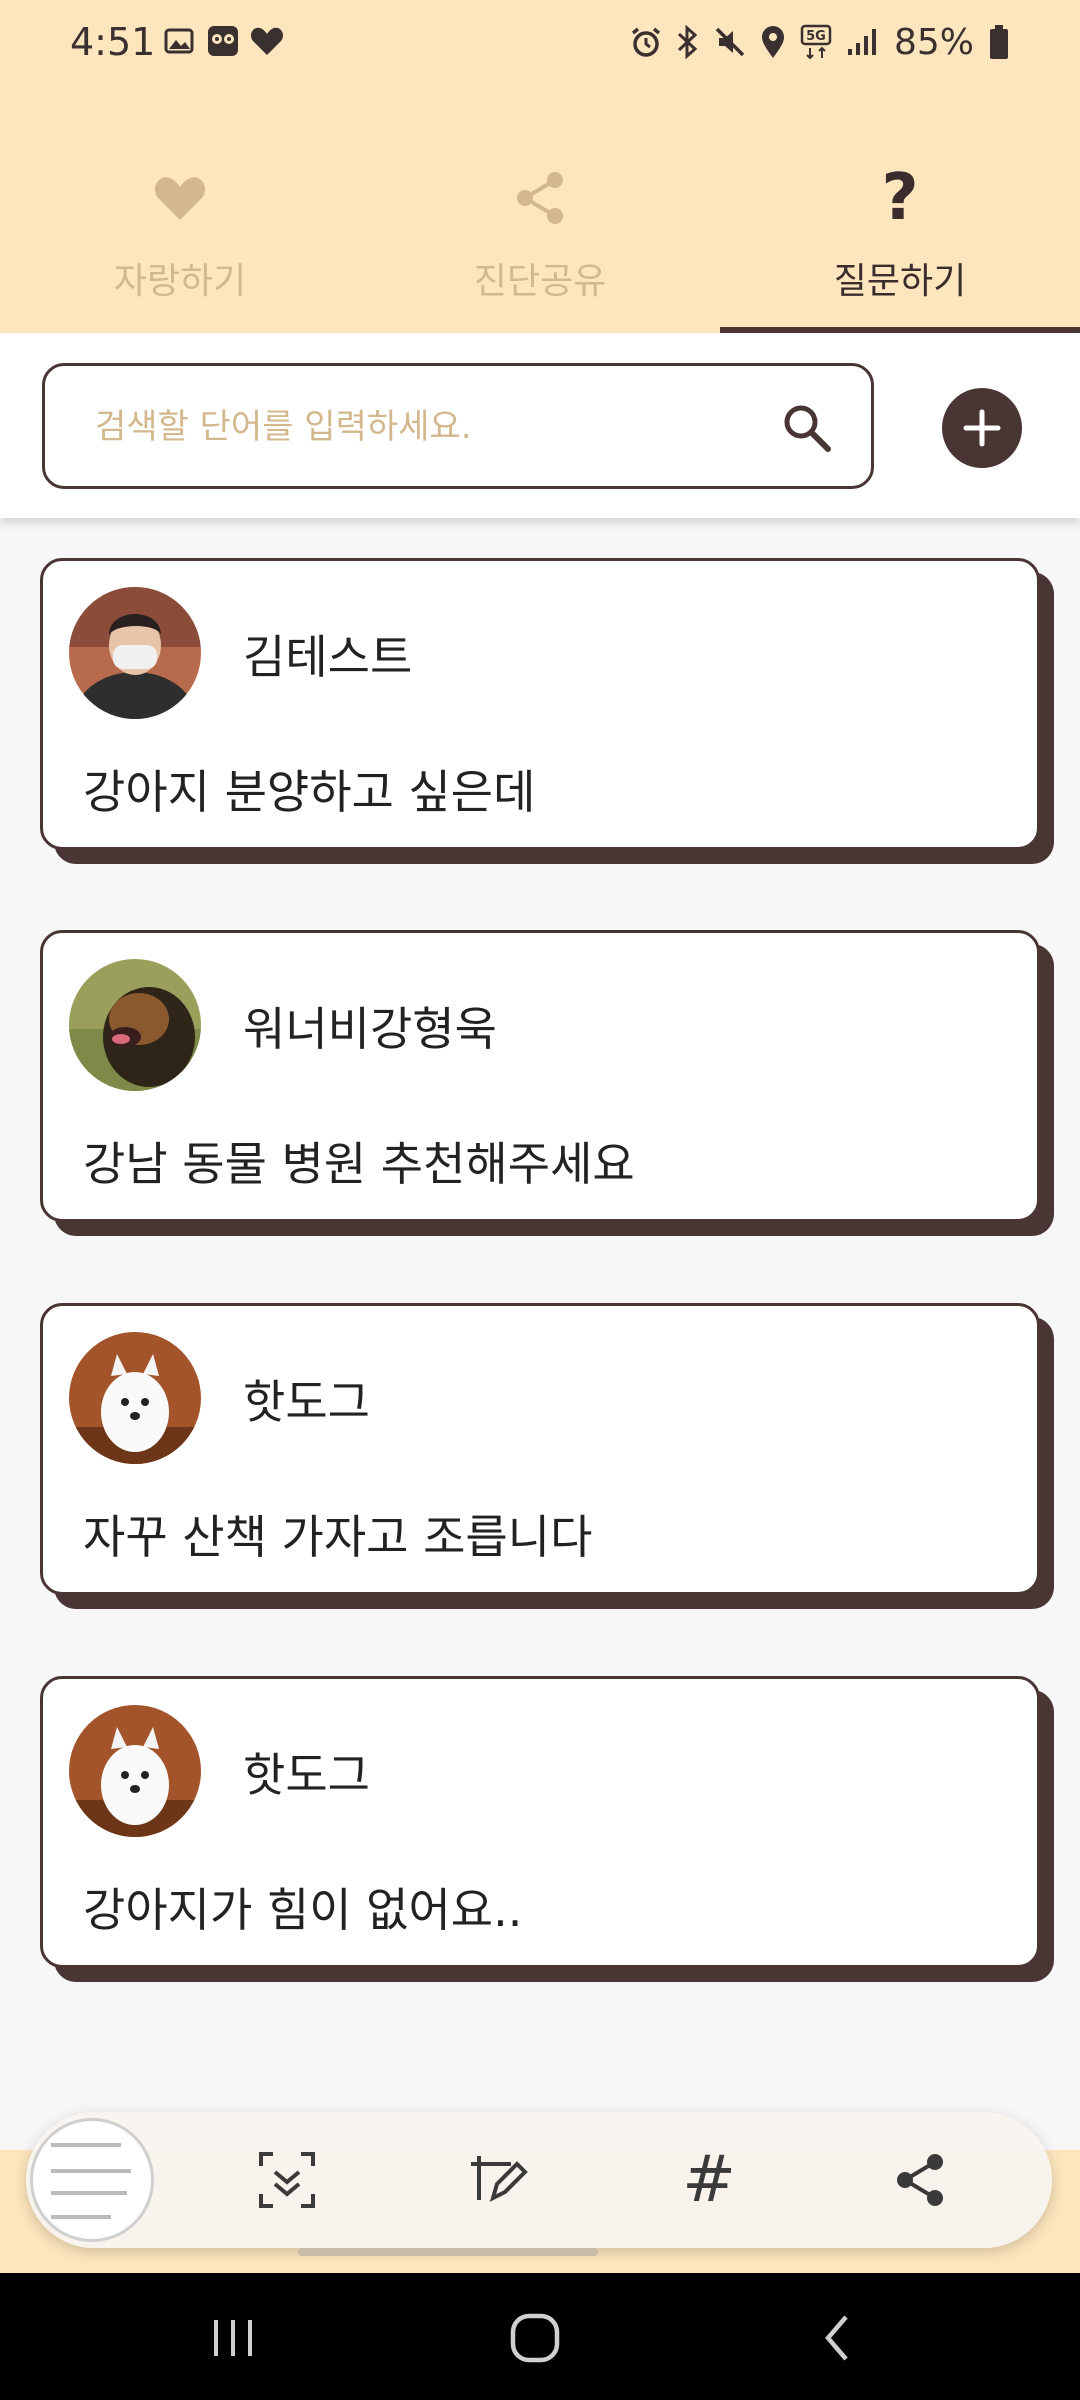  What do you see at coordinates (287, 2180) in the screenshot?
I see `scroll-capture-icon` at bounding box center [287, 2180].